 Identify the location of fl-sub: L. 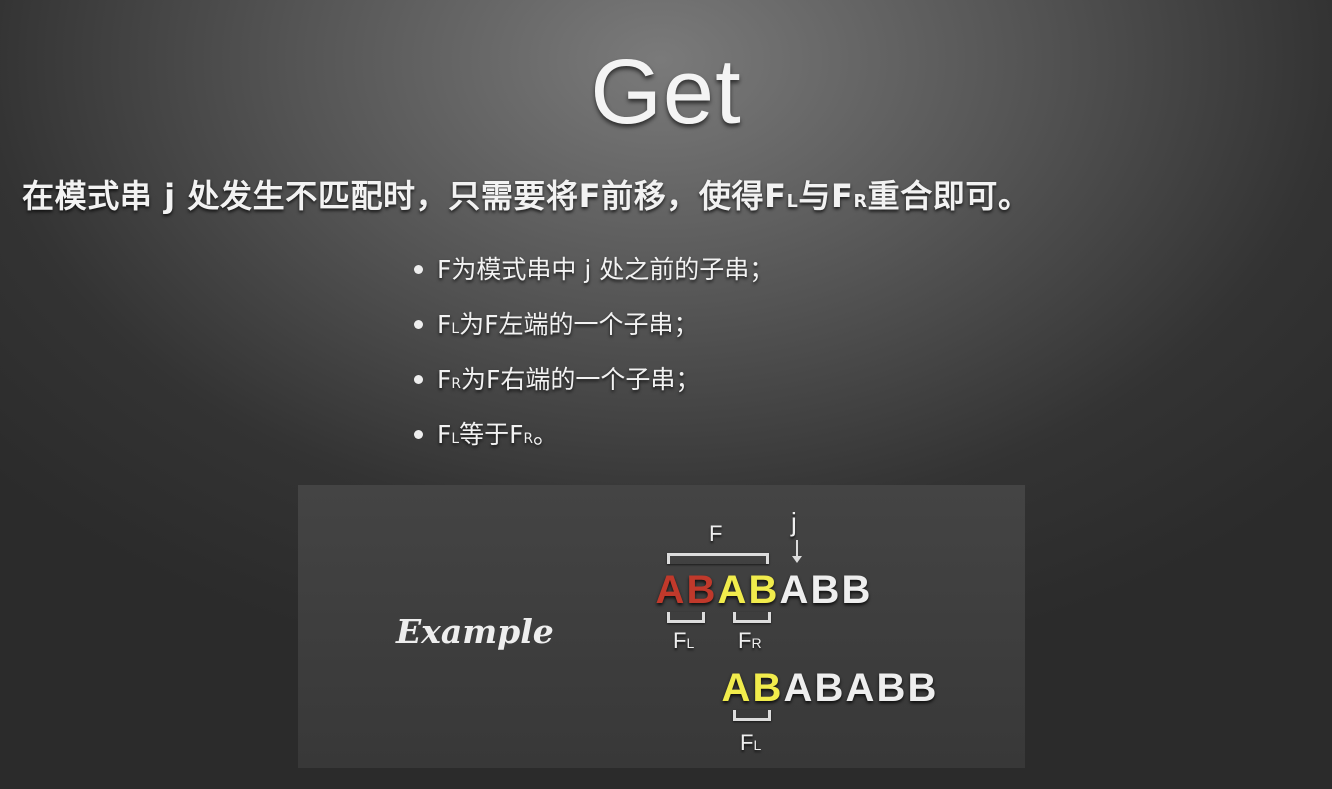
(690, 643).